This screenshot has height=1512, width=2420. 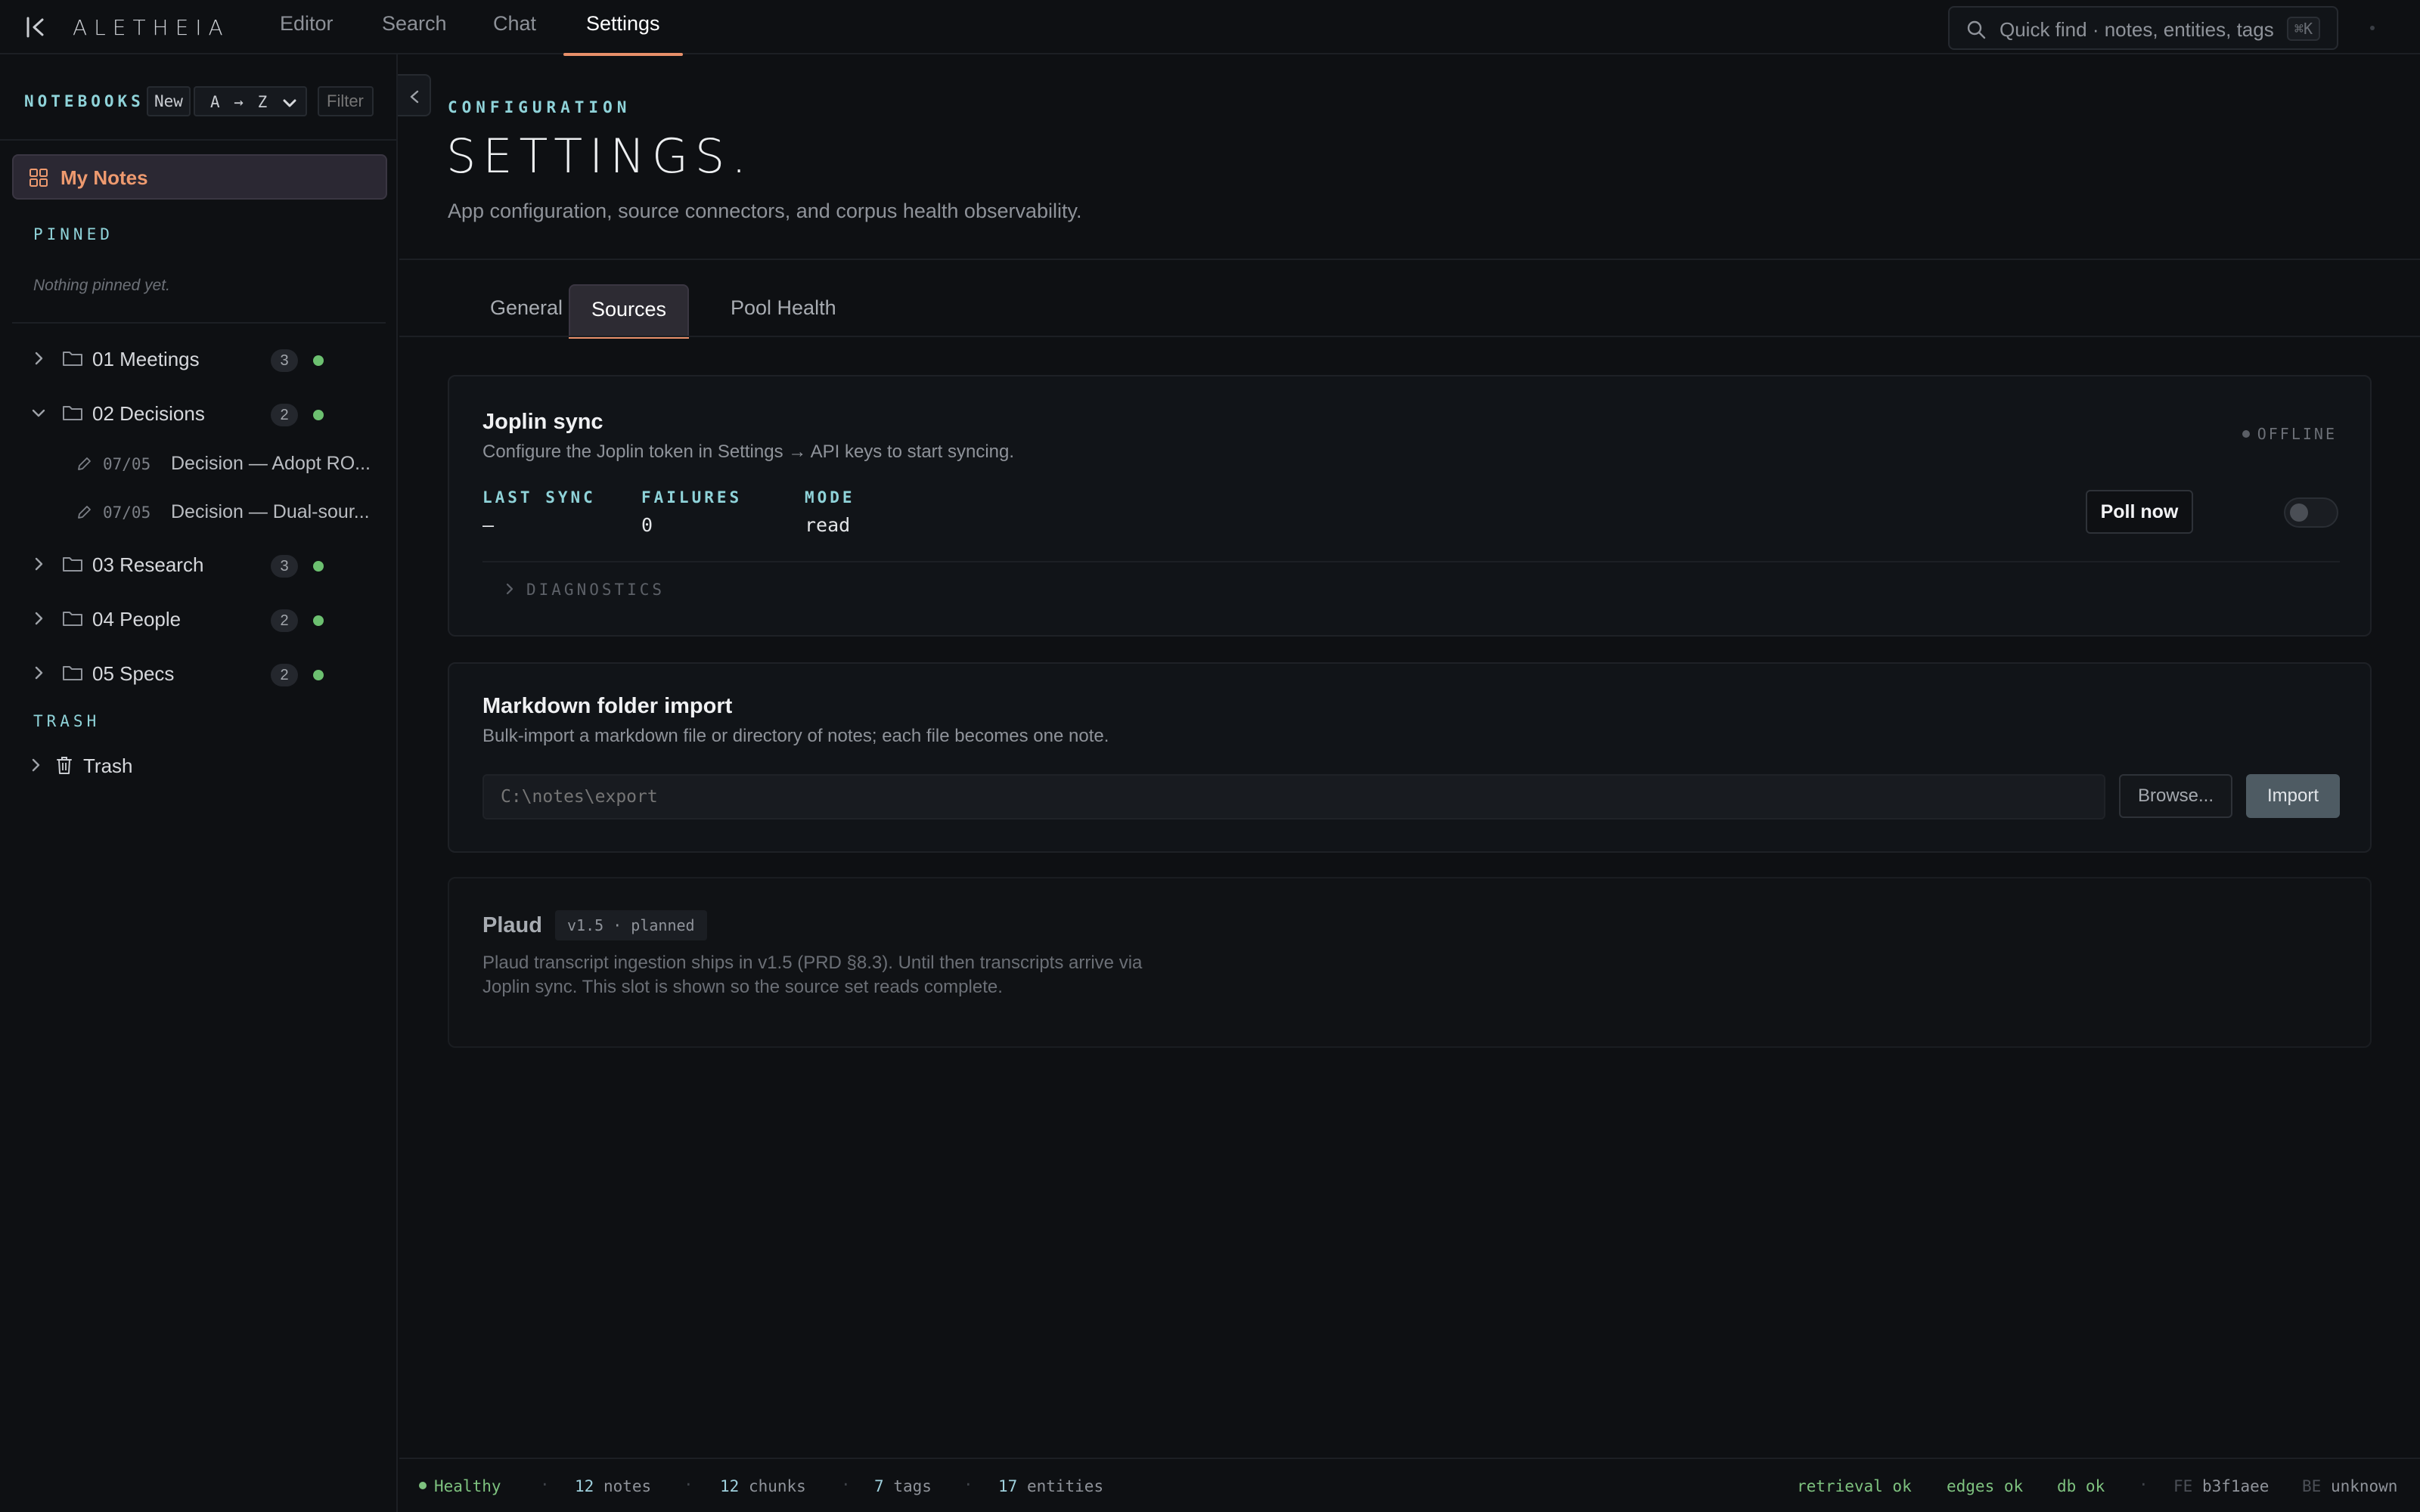 What do you see at coordinates (1293, 797) in the screenshot?
I see `markdown-path-input` at bounding box center [1293, 797].